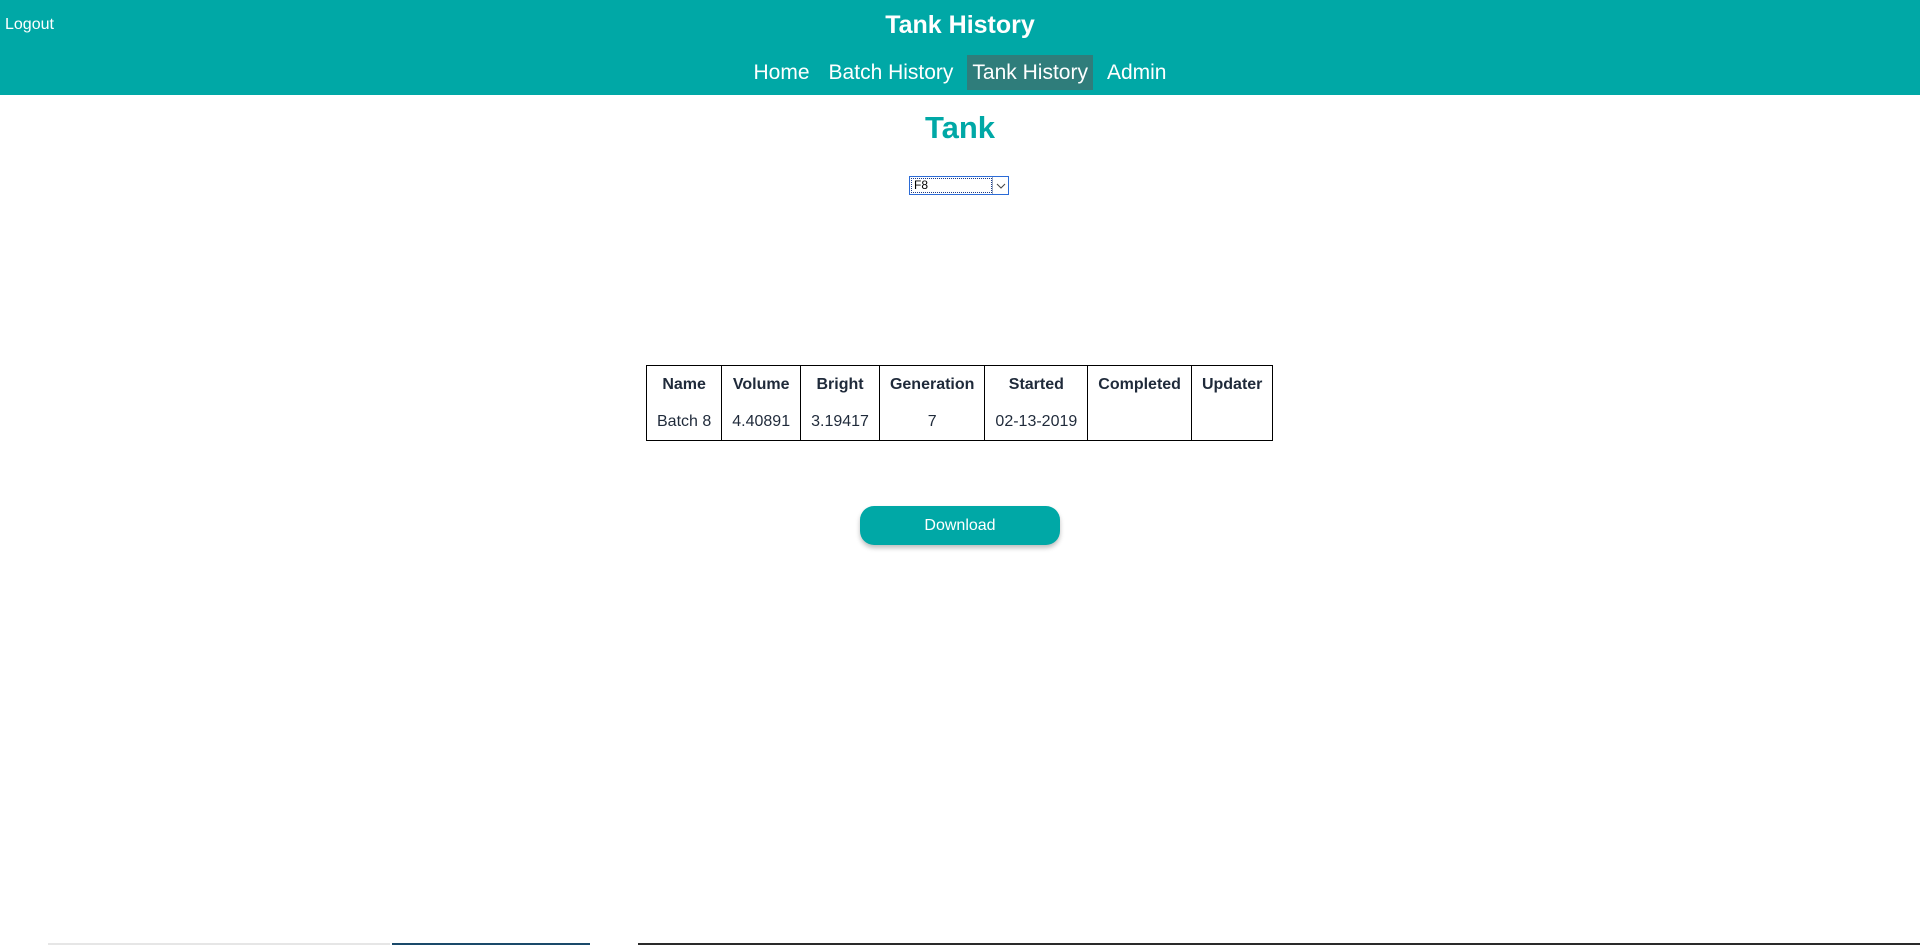  Describe the element at coordinates (761, 384) in the screenshot. I see `column-header-volume: Volume` at that location.